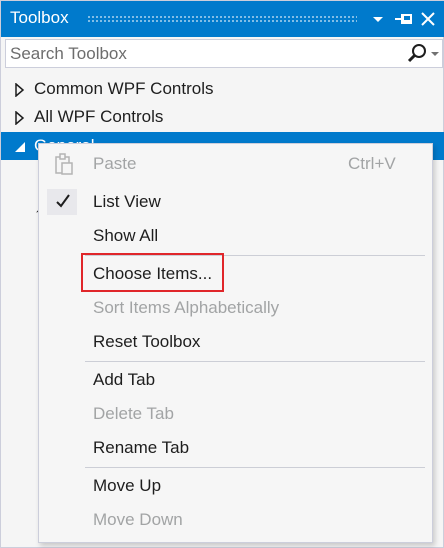  Describe the element at coordinates (141, 447) in the screenshot. I see `menu-item-label: Rename Tab` at that location.